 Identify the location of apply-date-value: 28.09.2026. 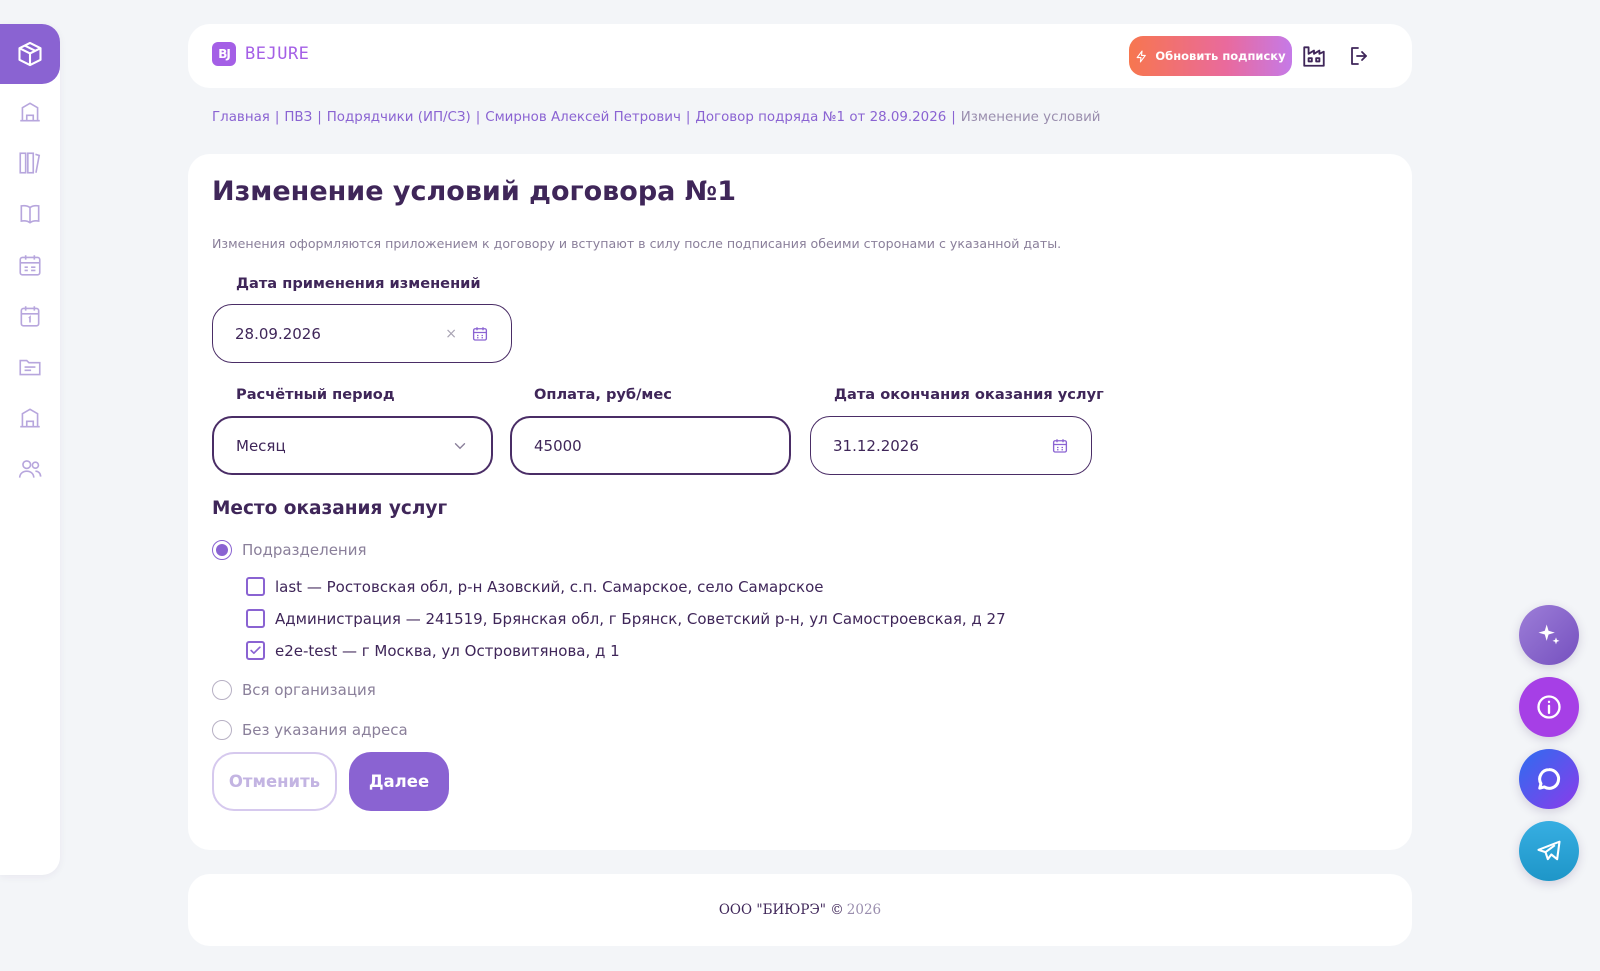
(278, 333).